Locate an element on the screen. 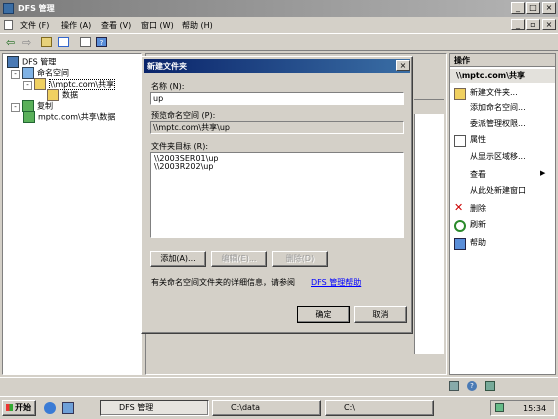  ok-button: 确定 is located at coordinates (323, 314).